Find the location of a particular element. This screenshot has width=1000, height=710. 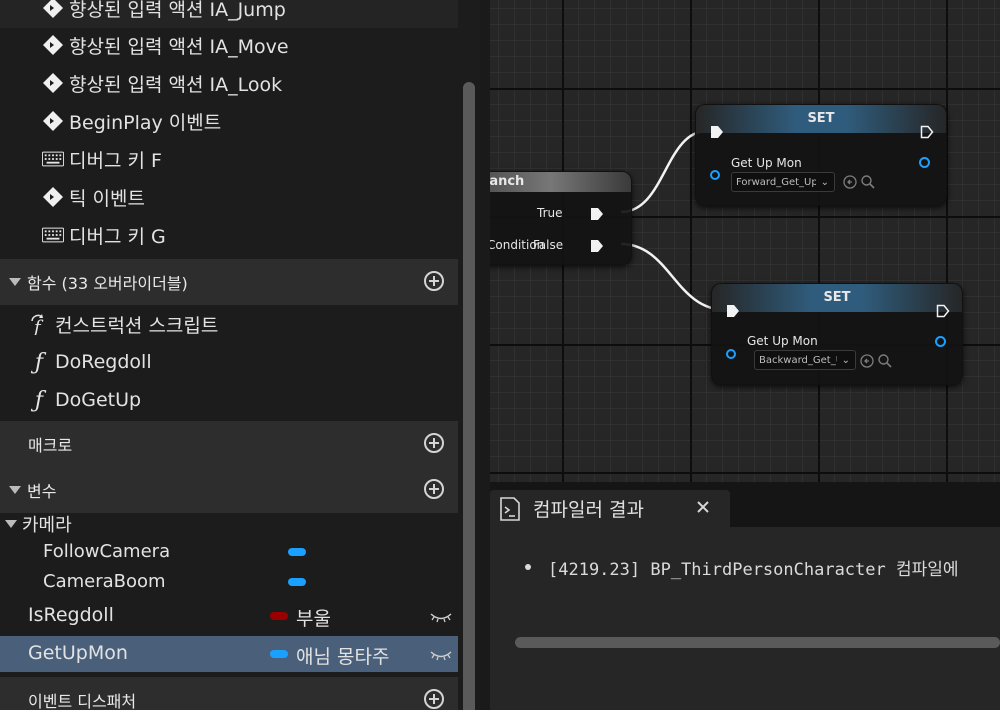

function-dogetup: ƒ DoGetUp is located at coordinates (84, 400).